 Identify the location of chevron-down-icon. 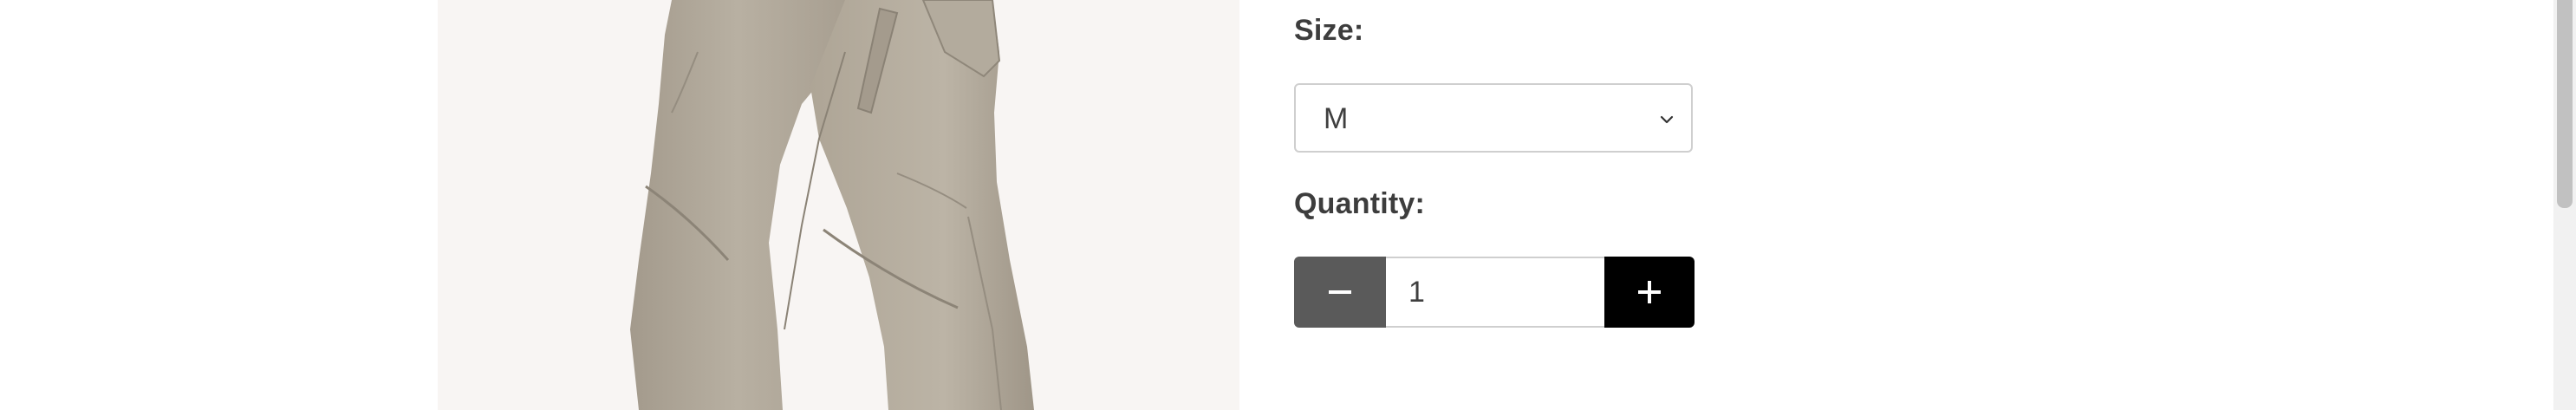
(1667, 119).